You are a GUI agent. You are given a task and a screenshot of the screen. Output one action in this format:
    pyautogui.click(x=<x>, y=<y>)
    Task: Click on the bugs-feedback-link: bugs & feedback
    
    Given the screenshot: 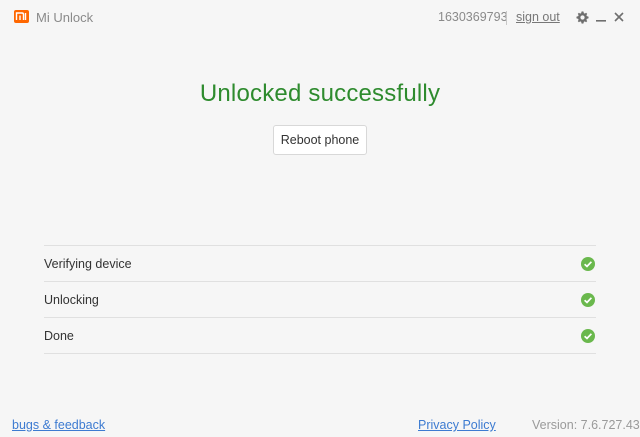 What is the action you would take?
    pyautogui.click(x=58, y=425)
    